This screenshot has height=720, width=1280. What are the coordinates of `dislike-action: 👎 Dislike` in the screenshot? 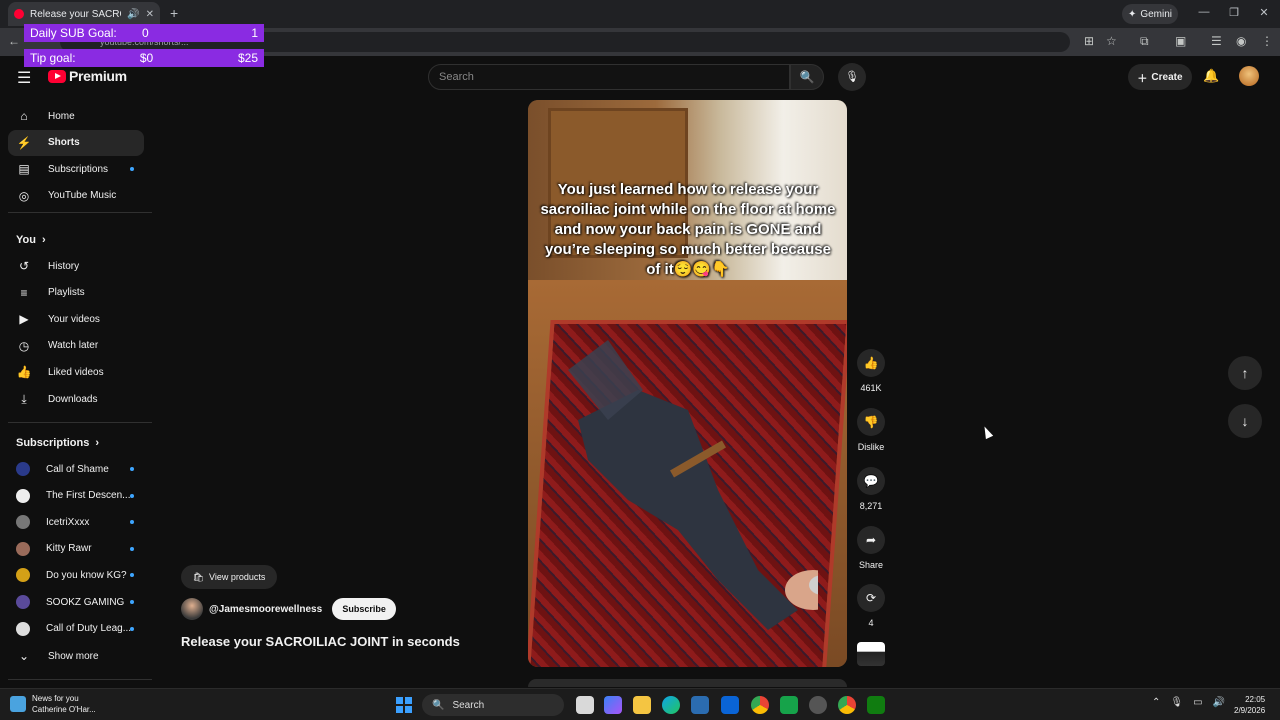 It's located at (871, 430).